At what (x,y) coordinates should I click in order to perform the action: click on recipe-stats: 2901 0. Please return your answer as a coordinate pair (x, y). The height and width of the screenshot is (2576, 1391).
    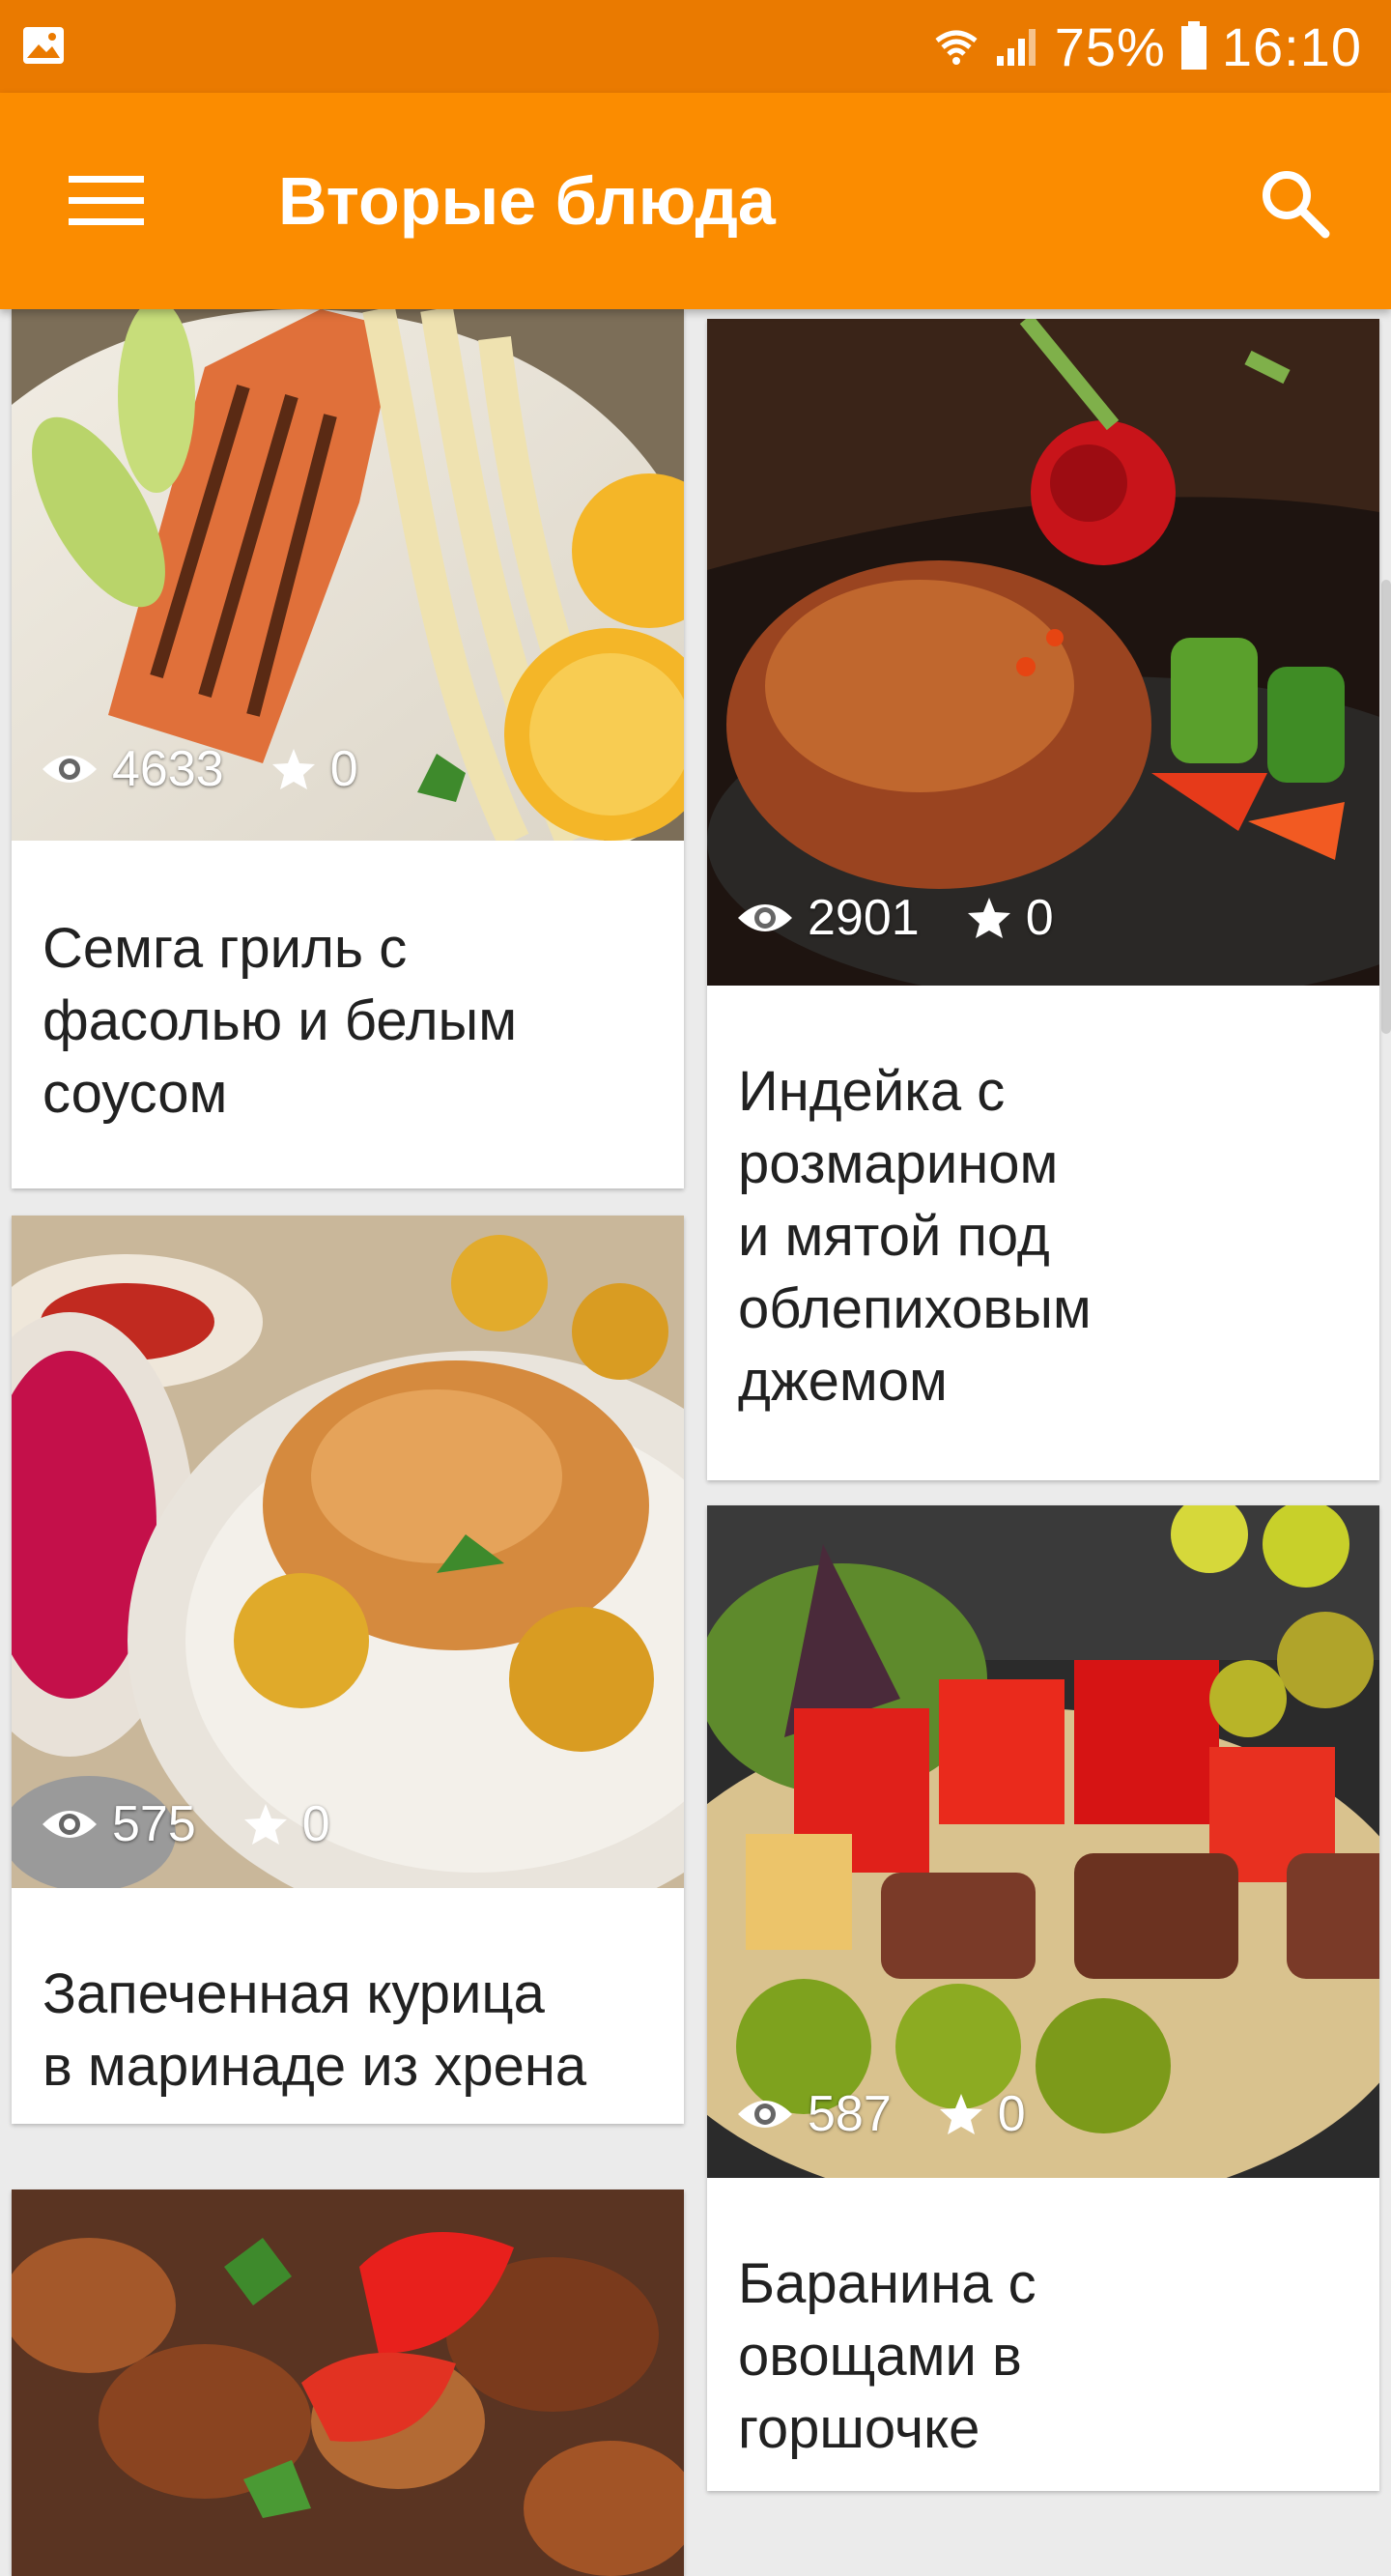
    Looking at the image, I should click on (895, 918).